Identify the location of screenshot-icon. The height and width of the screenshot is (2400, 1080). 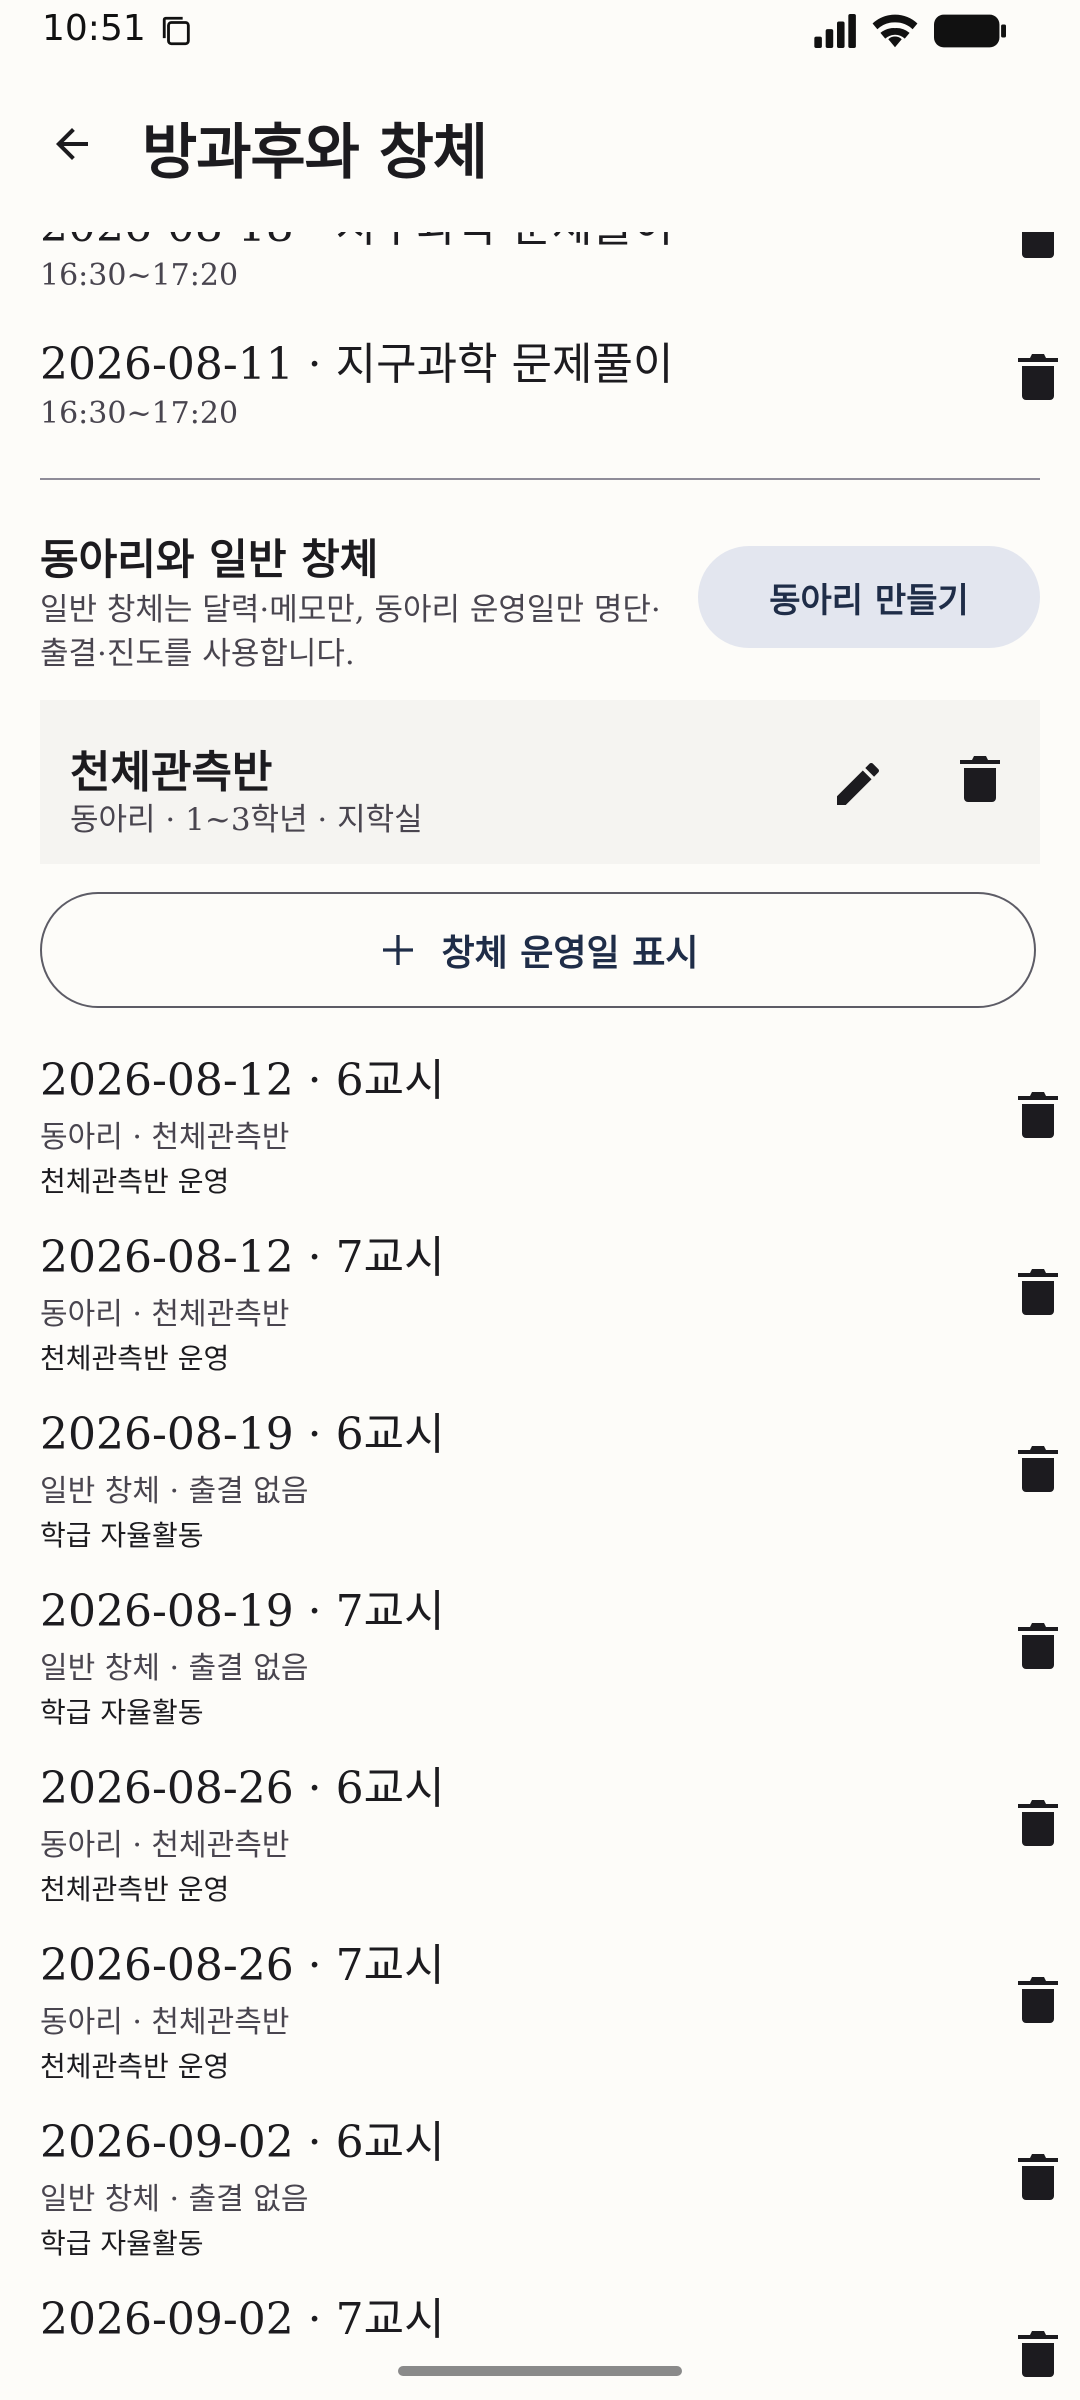
(176, 31).